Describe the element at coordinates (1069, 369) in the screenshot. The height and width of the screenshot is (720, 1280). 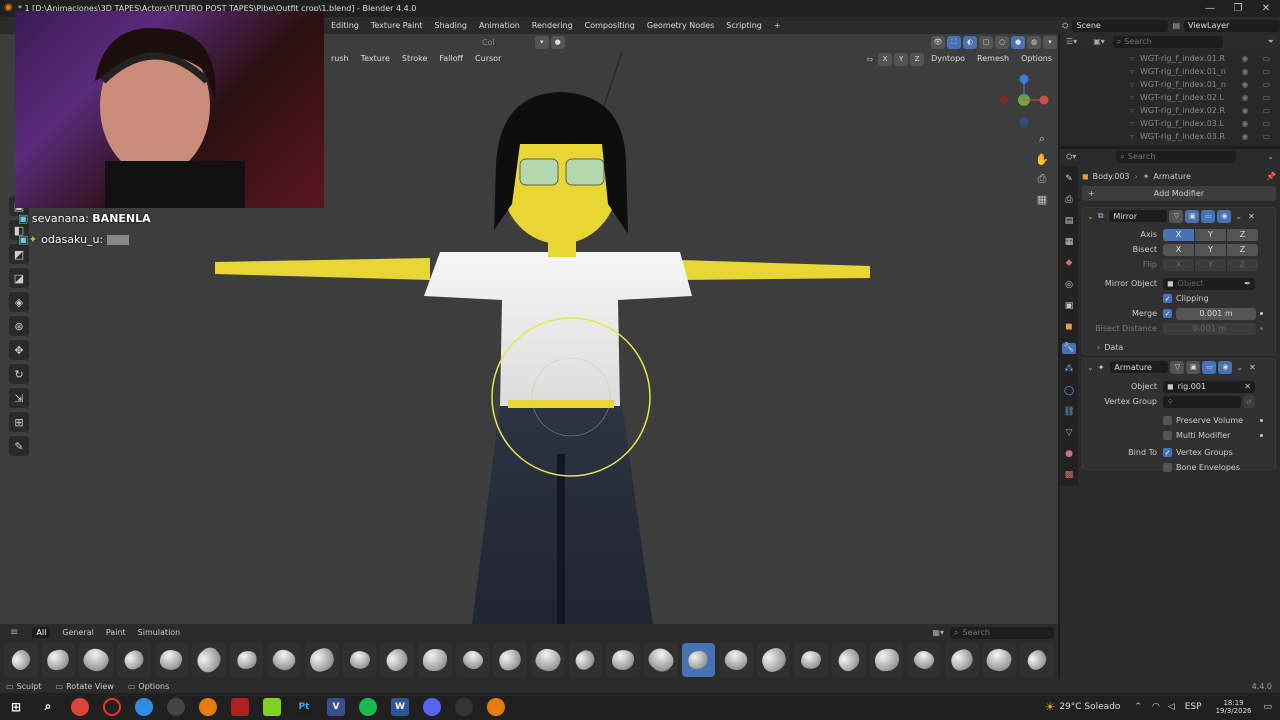
I see `particles-tab-icon: ⁂` at that location.